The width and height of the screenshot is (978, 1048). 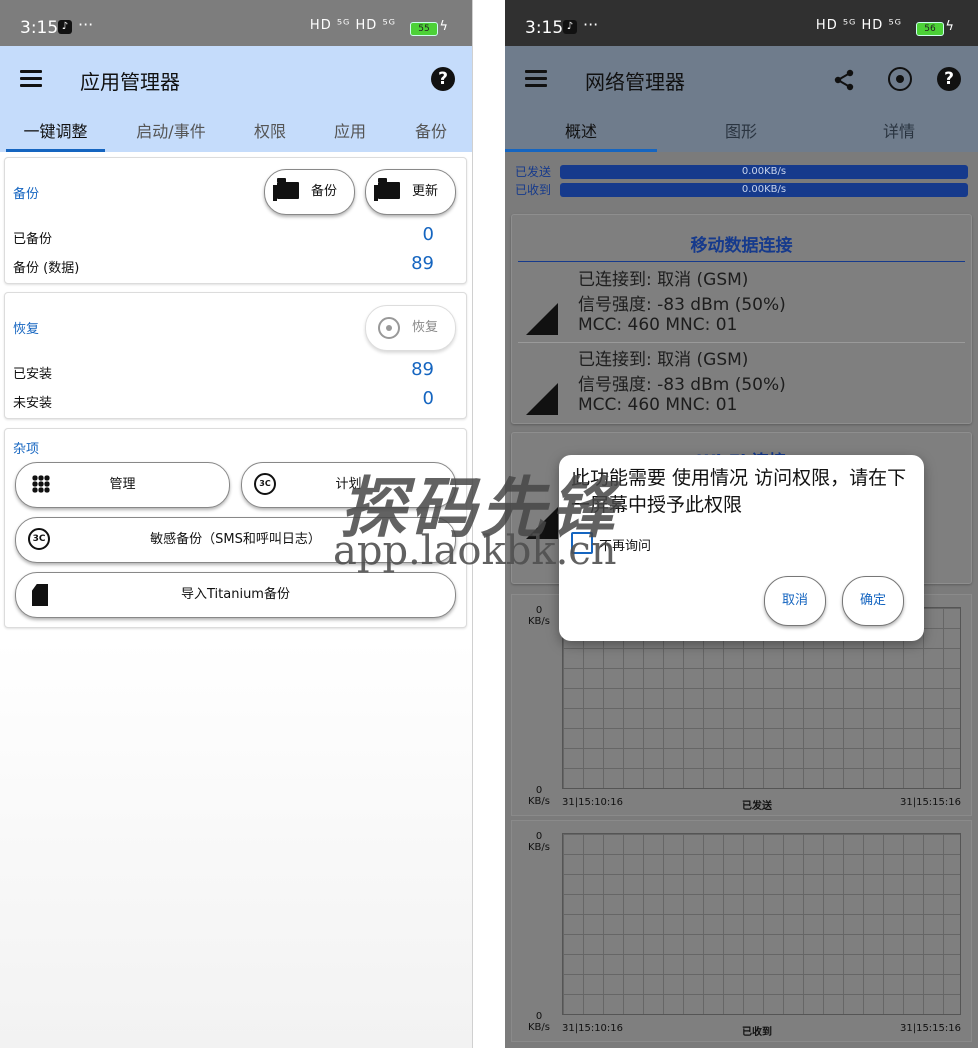 What do you see at coordinates (635, 82) in the screenshot?
I see `page-title: 网络管理器` at bounding box center [635, 82].